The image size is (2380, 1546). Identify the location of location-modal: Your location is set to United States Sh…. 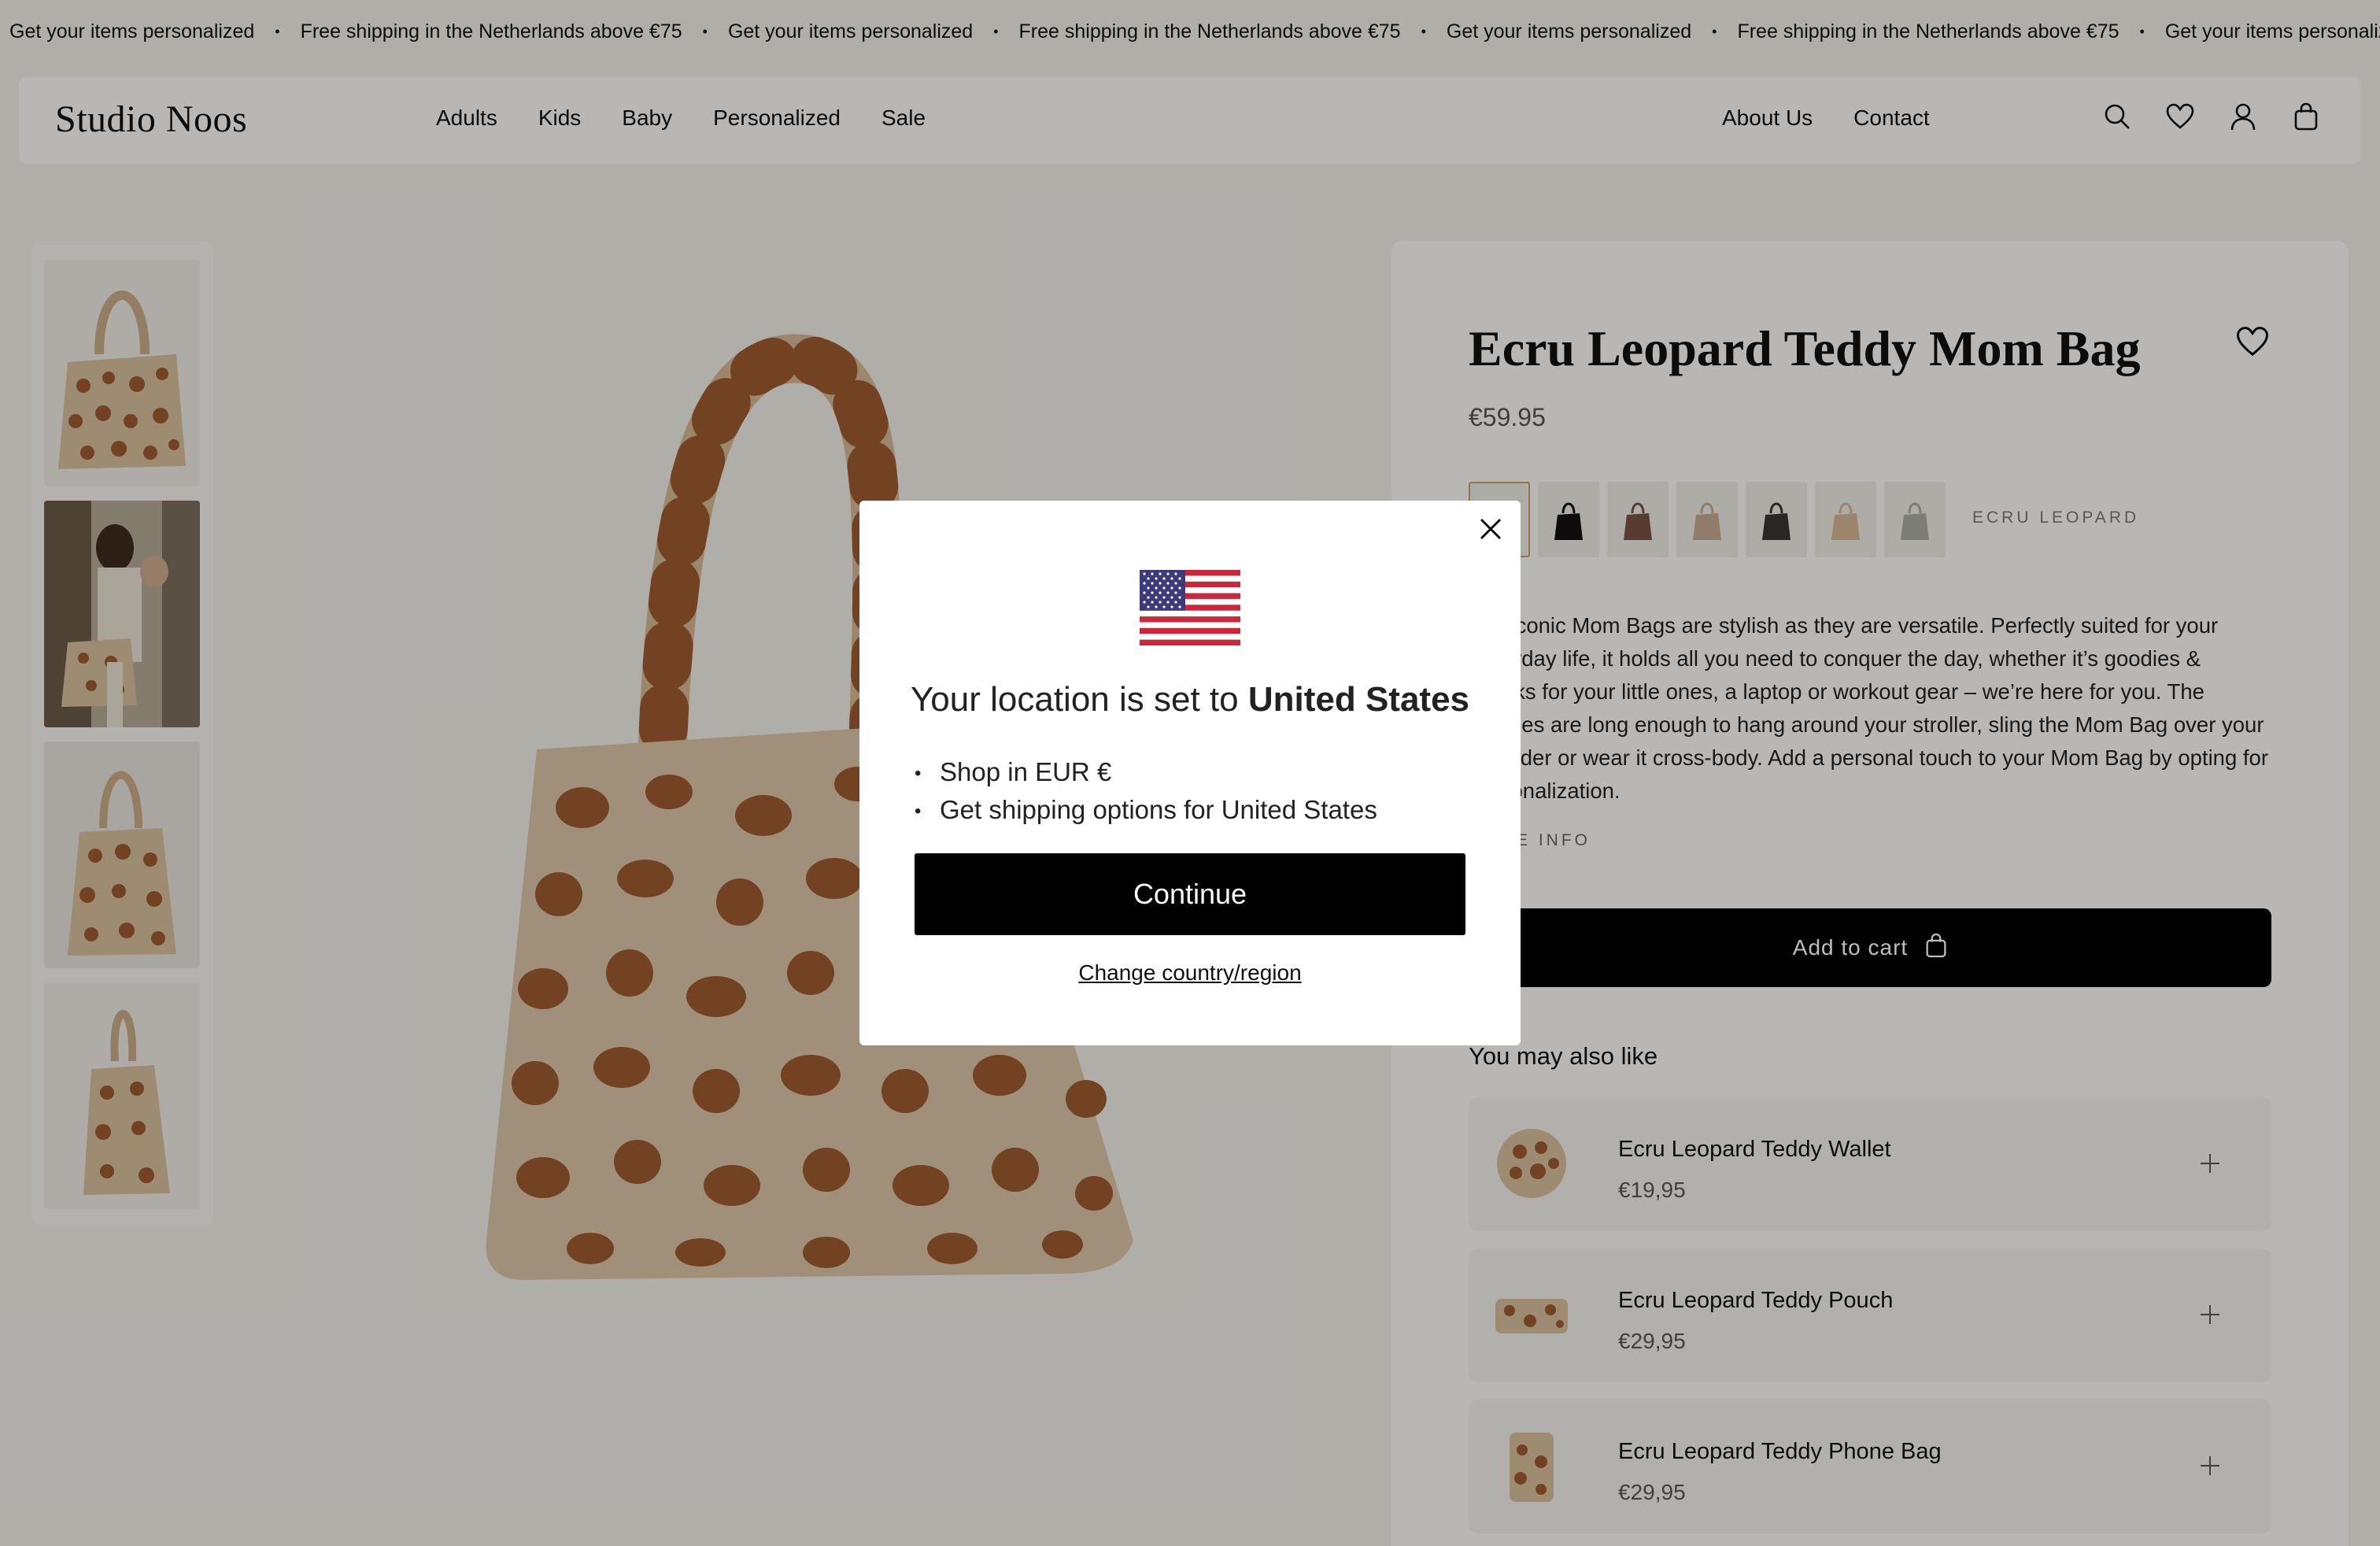
(1190, 773).